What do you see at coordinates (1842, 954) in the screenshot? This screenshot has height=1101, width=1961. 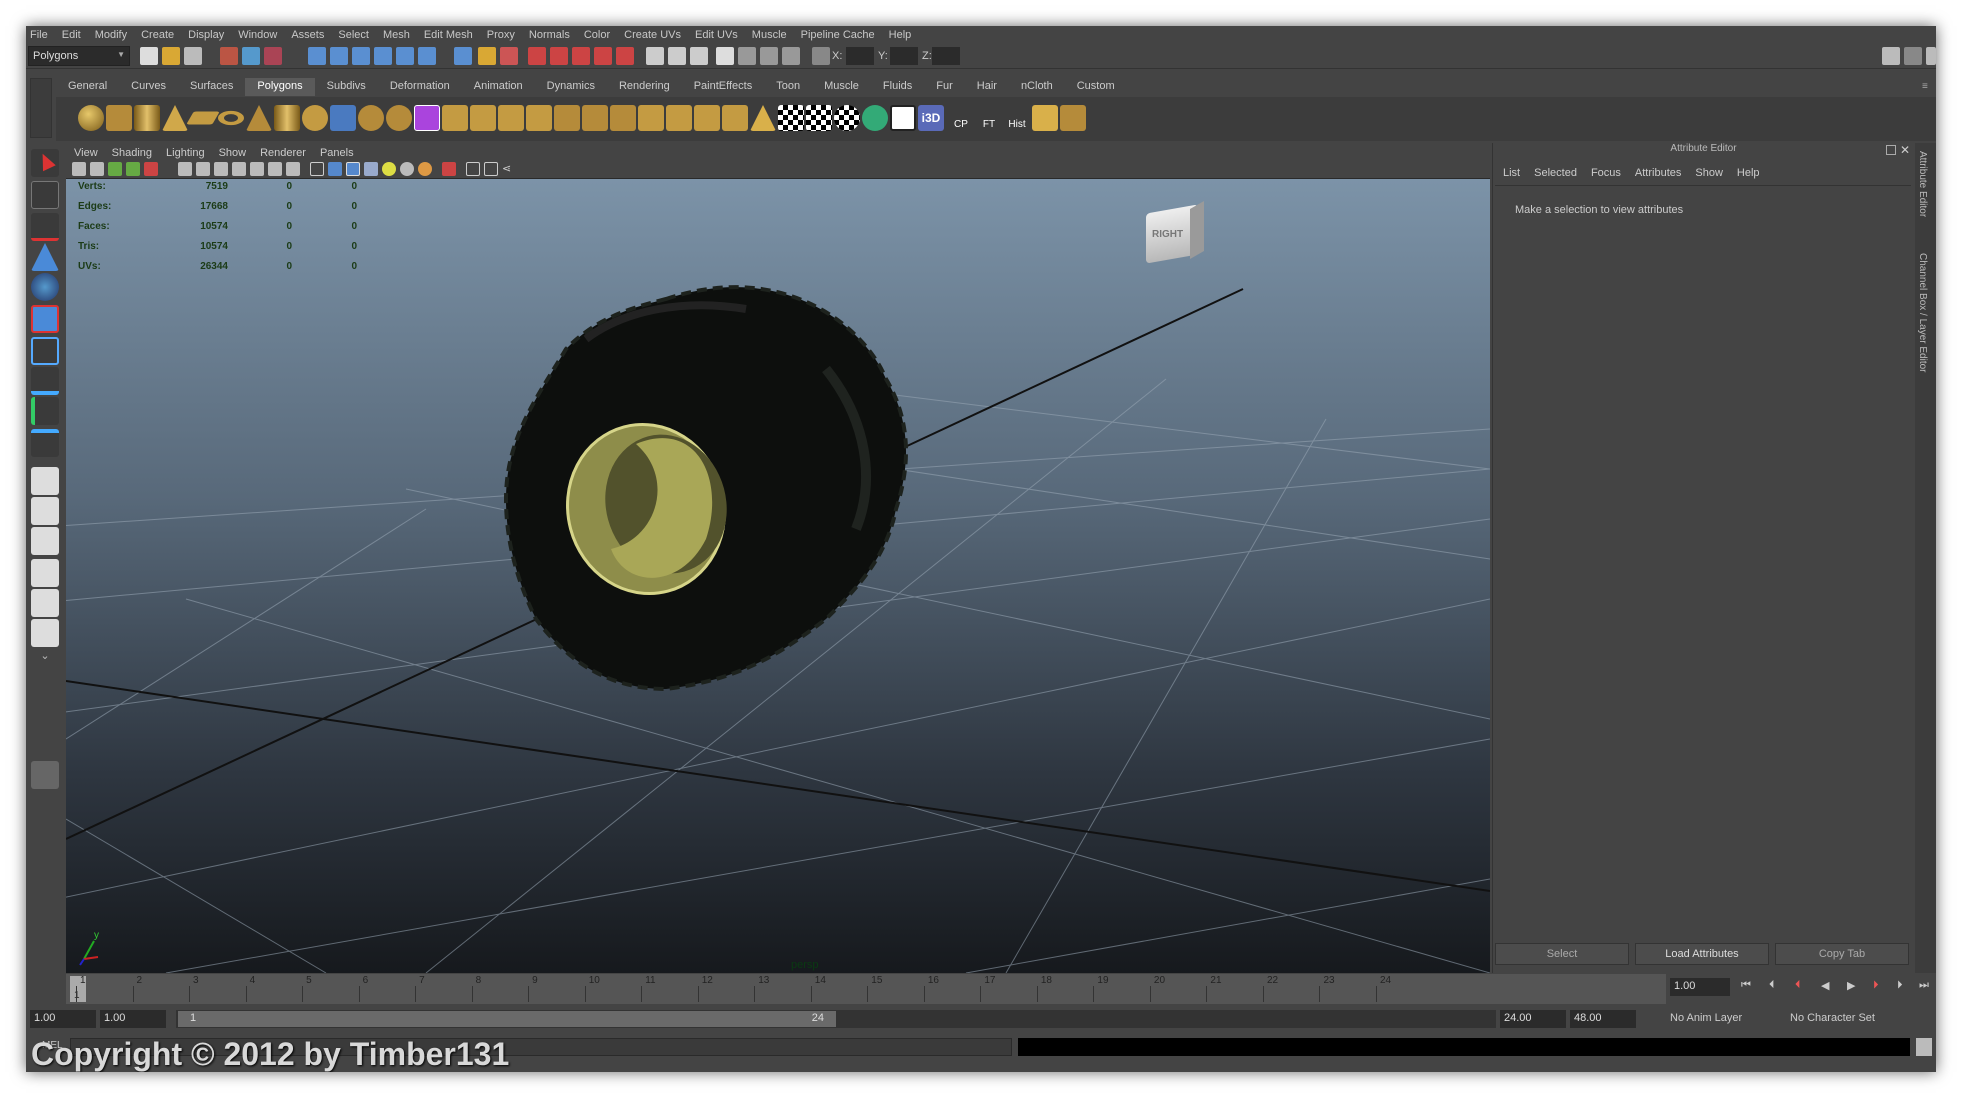 I see `copy-tab-button: Copy Tab` at bounding box center [1842, 954].